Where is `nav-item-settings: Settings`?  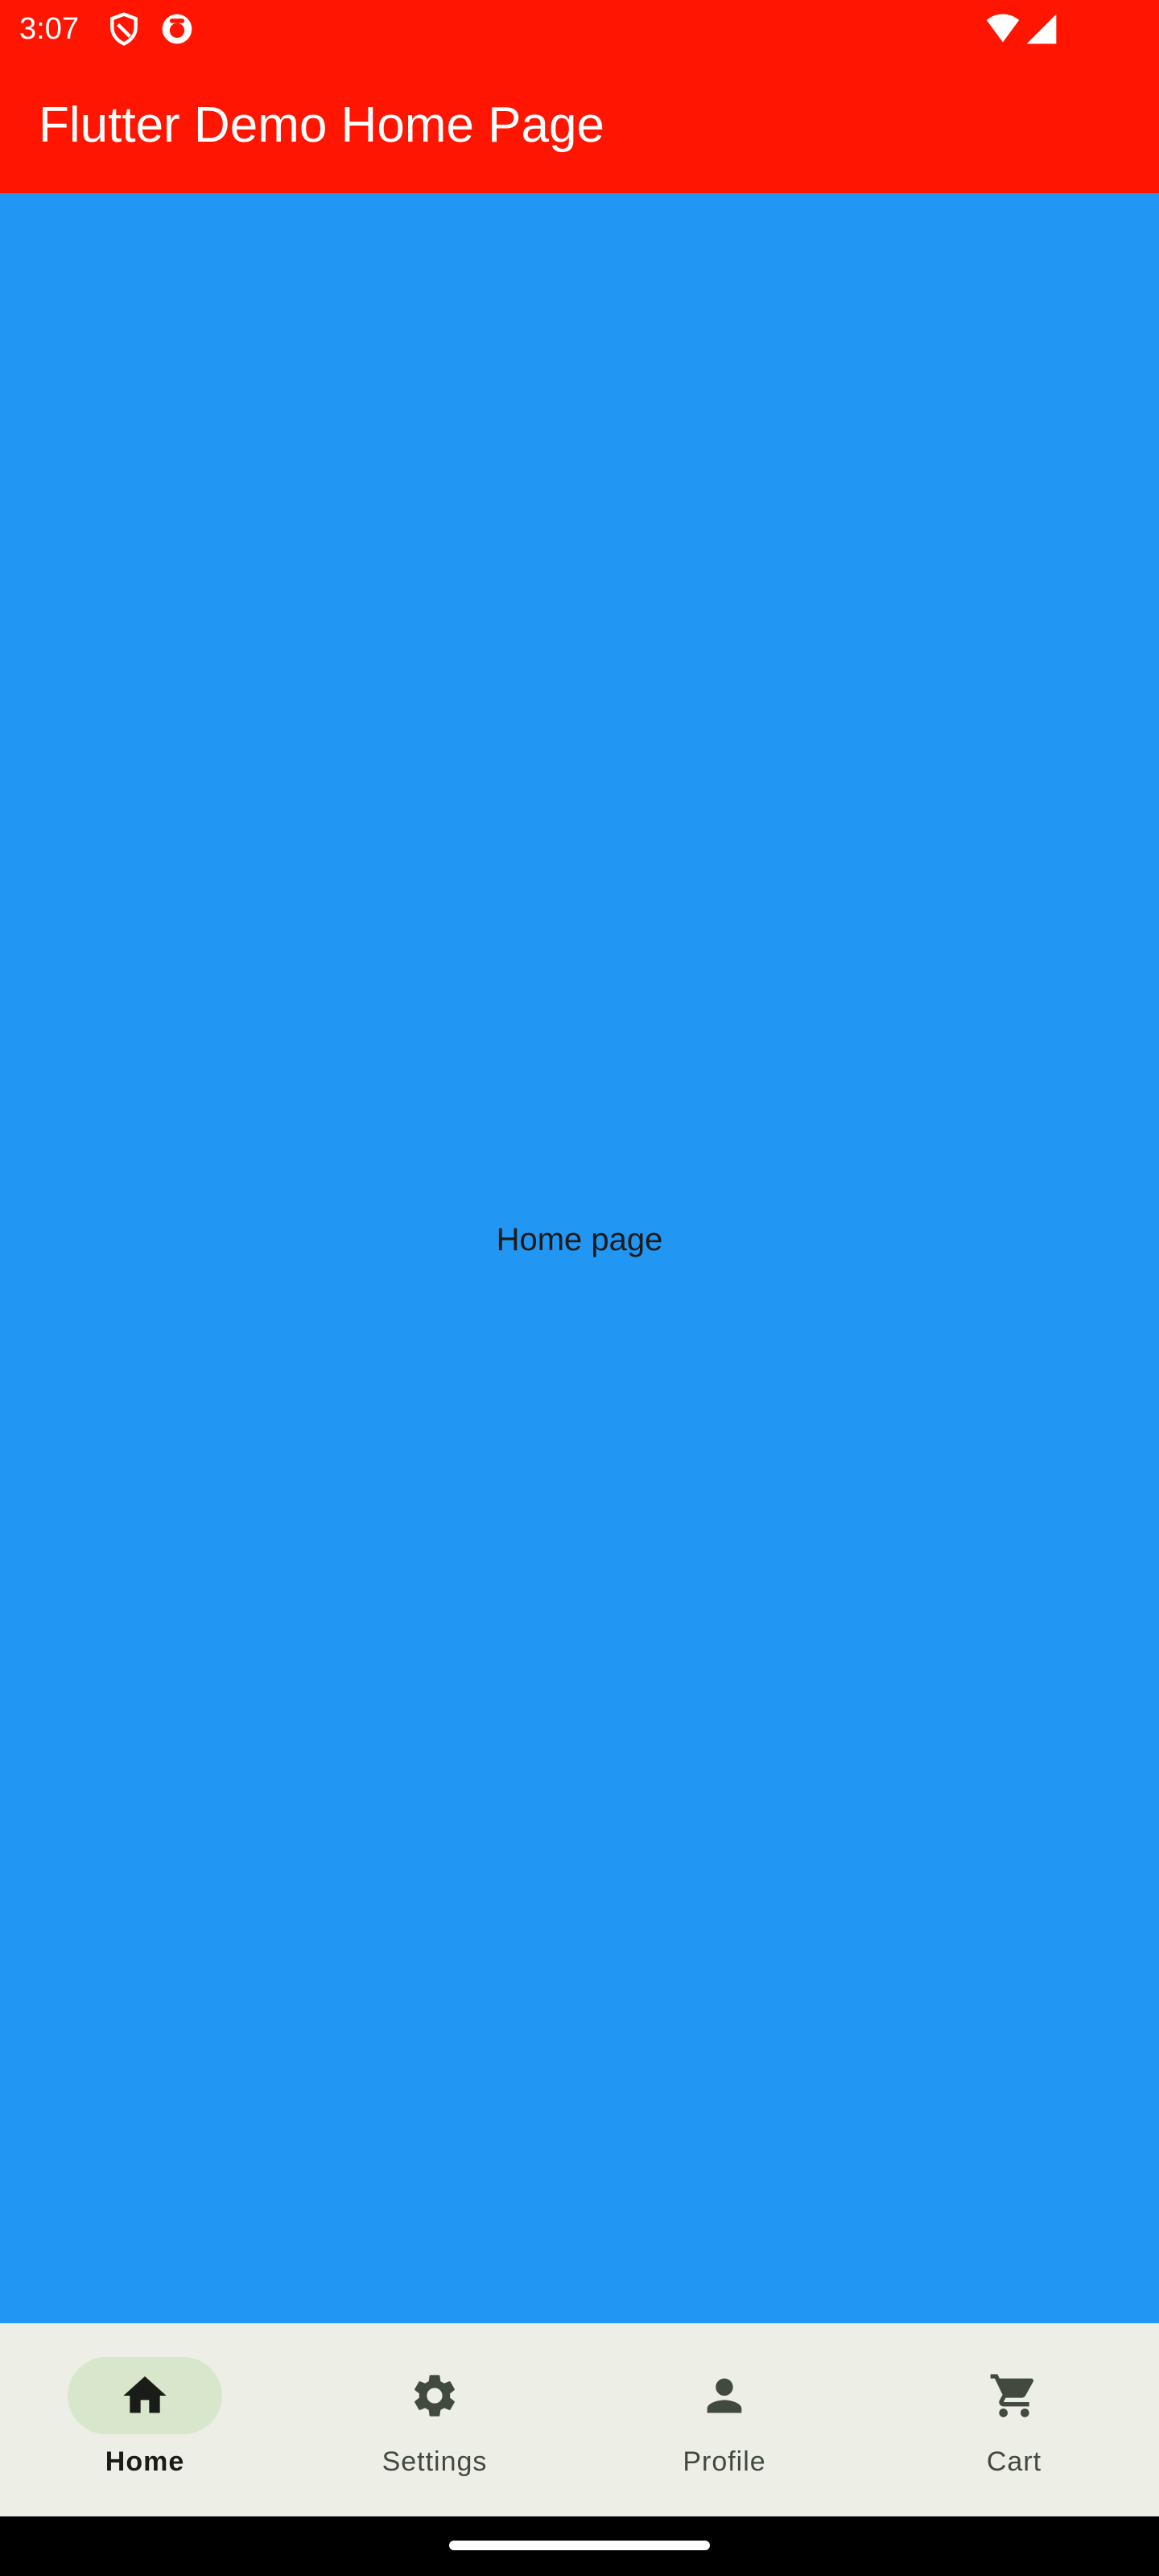 nav-item-settings: Settings is located at coordinates (435, 2419).